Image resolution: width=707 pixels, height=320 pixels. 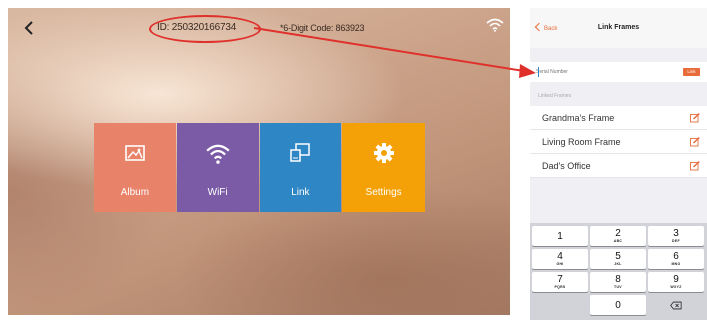 I want to click on key-digit: 8, so click(x=618, y=279).